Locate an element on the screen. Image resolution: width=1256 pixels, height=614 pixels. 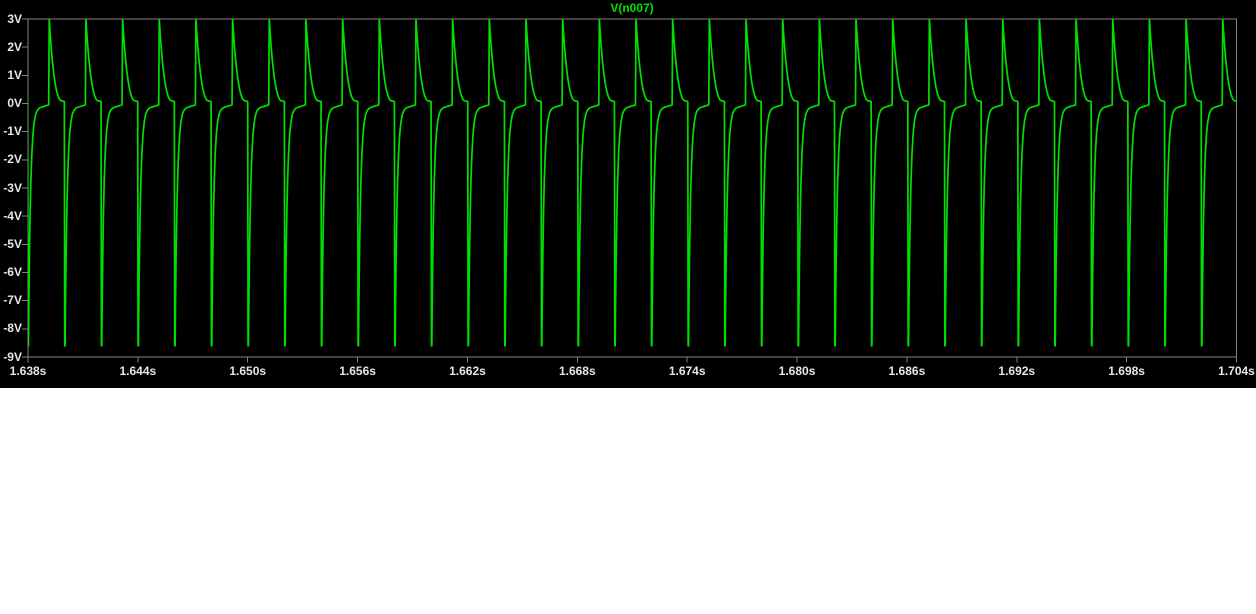
y-axis-label: -9V is located at coordinates (12, 356).